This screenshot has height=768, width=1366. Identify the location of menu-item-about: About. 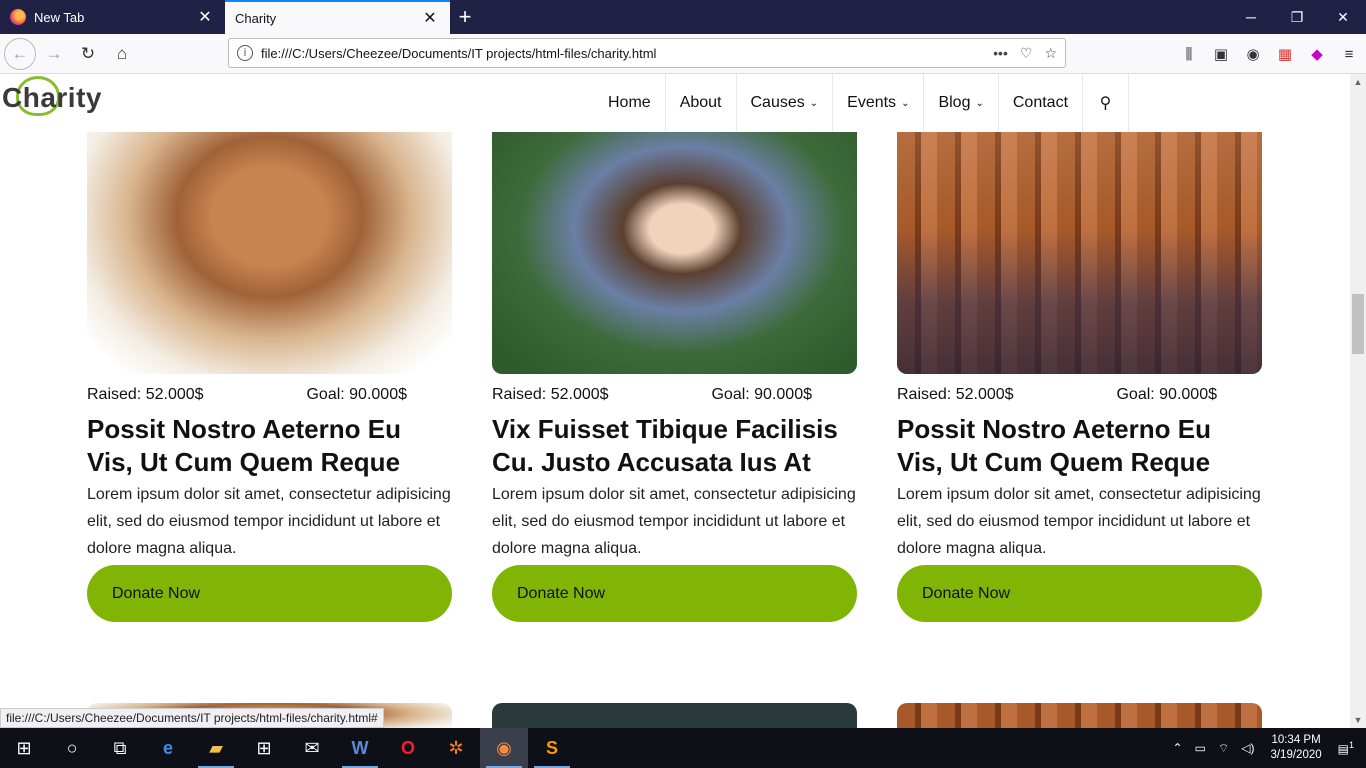
(701, 103).